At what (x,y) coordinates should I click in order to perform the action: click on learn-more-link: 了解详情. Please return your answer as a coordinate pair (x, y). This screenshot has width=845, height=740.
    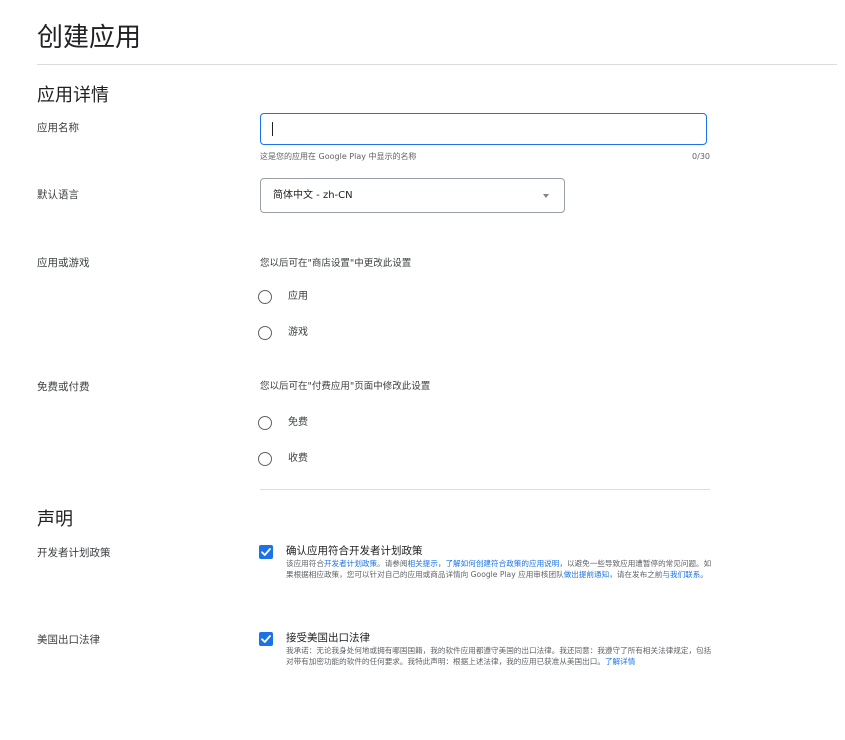
    Looking at the image, I should click on (620, 661).